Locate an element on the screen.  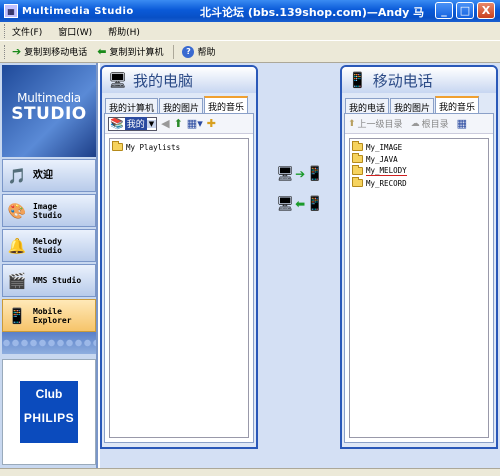
minimize-button: _ is located at coordinates (444, 10).